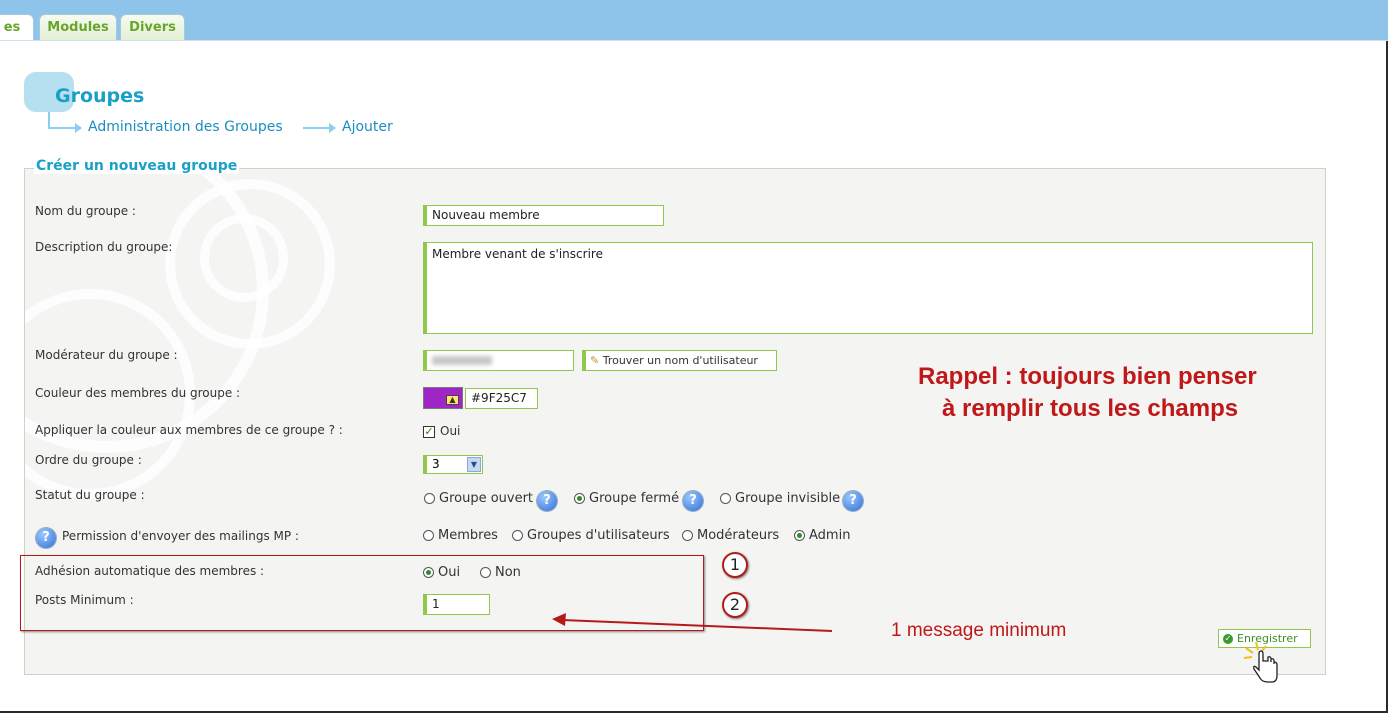 This screenshot has height=715, width=1390. What do you see at coordinates (104, 247) in the screenshot?
I see `group-description-label: Description du groupe:` at bounding box center [104, 247].